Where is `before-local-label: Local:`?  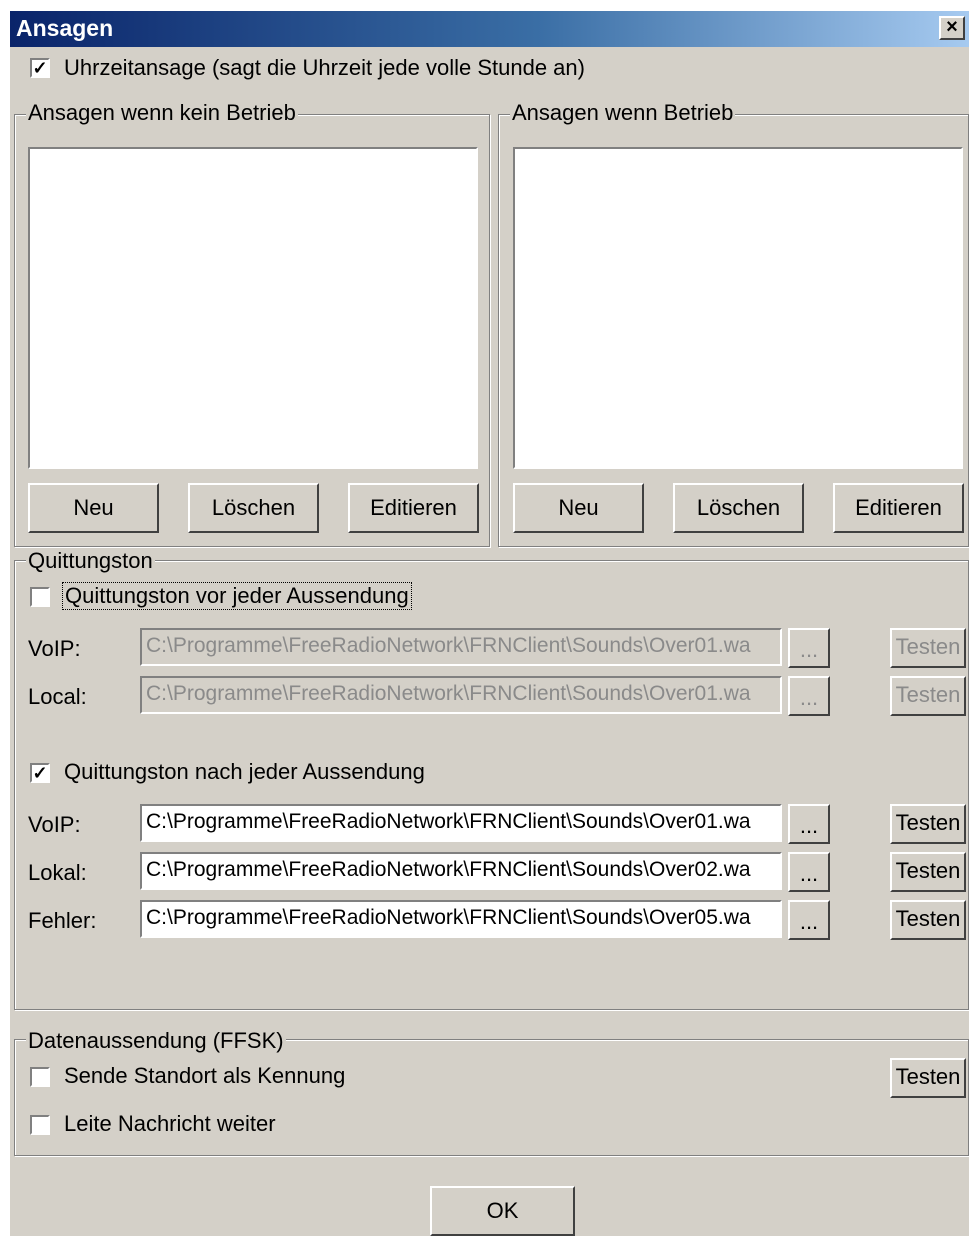 before-local-label: Local: is located at coordinates (57, 696).